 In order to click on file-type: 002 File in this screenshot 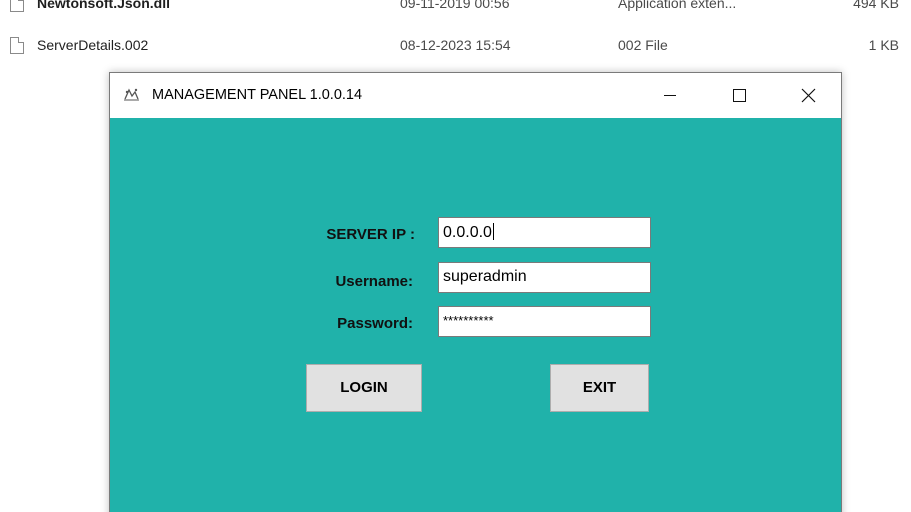, I will do `click(643, 45)`.